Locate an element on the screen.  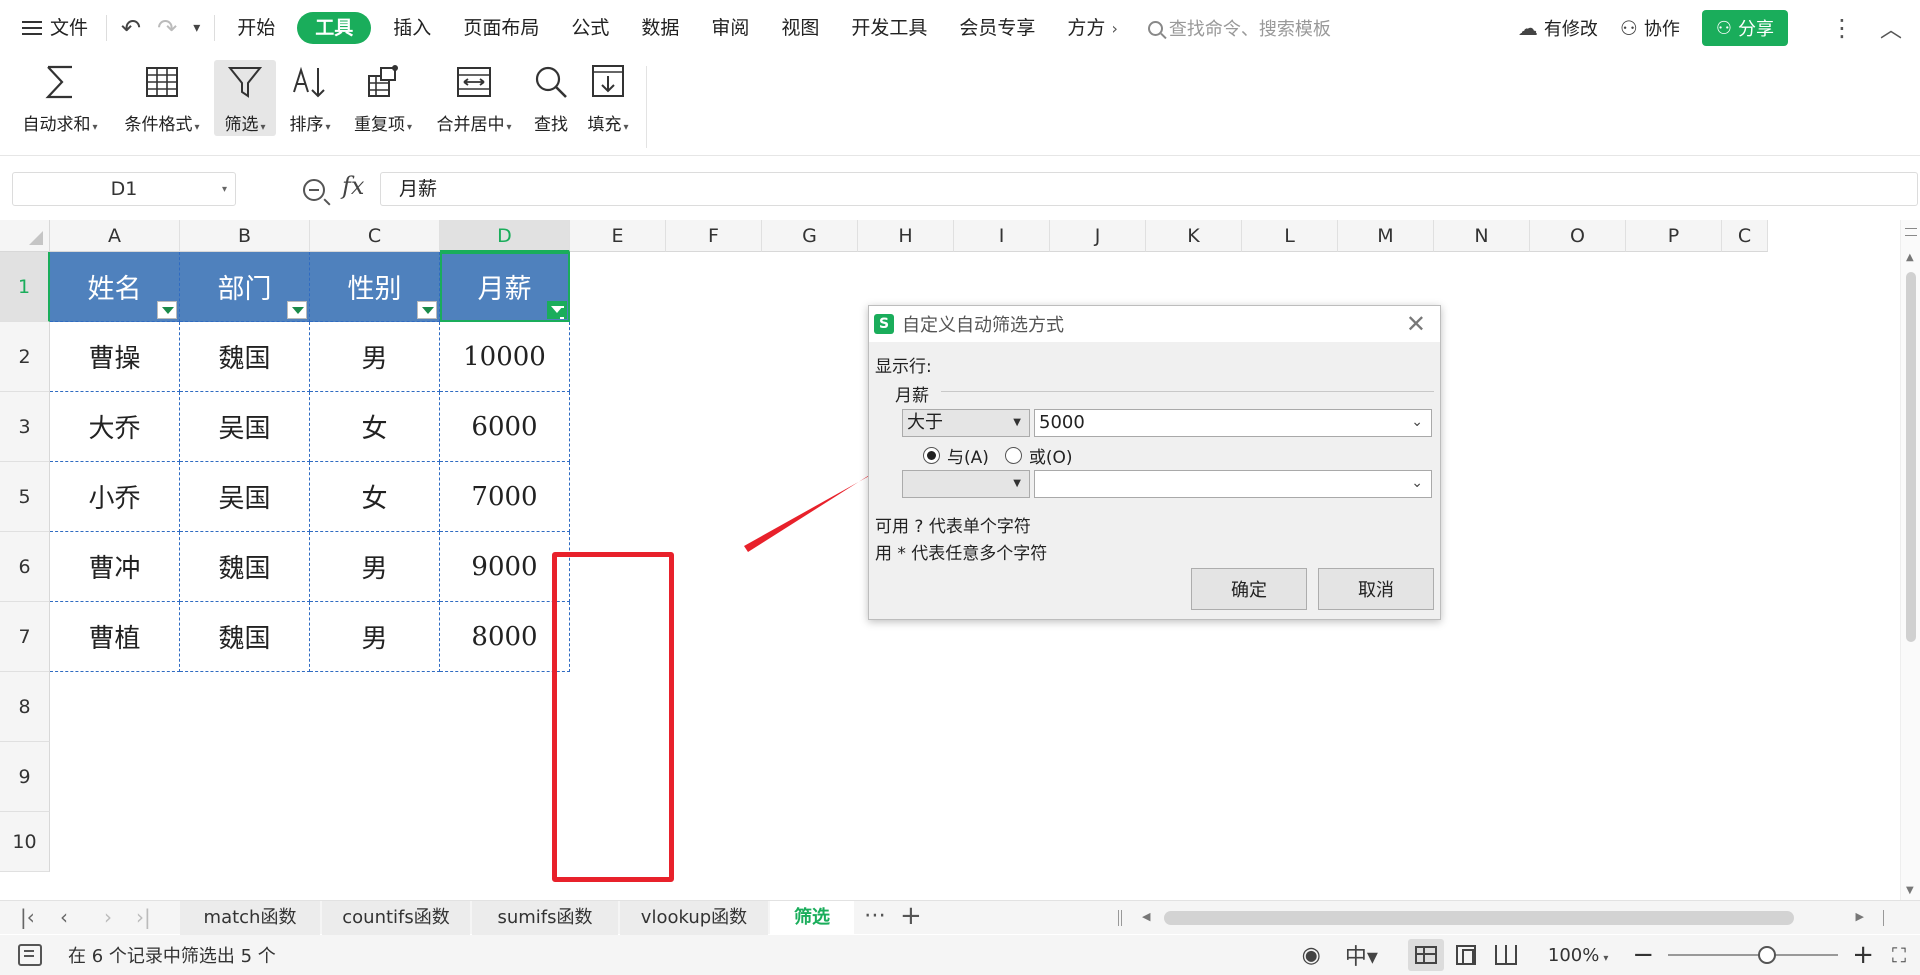
tab-split-handle is located at coordinates (1120, 918).